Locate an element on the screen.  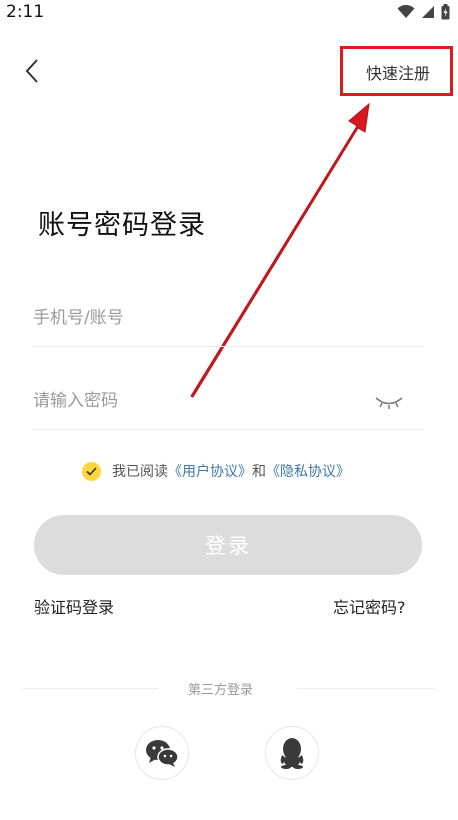
password-field is located at coordinates (228, 403).